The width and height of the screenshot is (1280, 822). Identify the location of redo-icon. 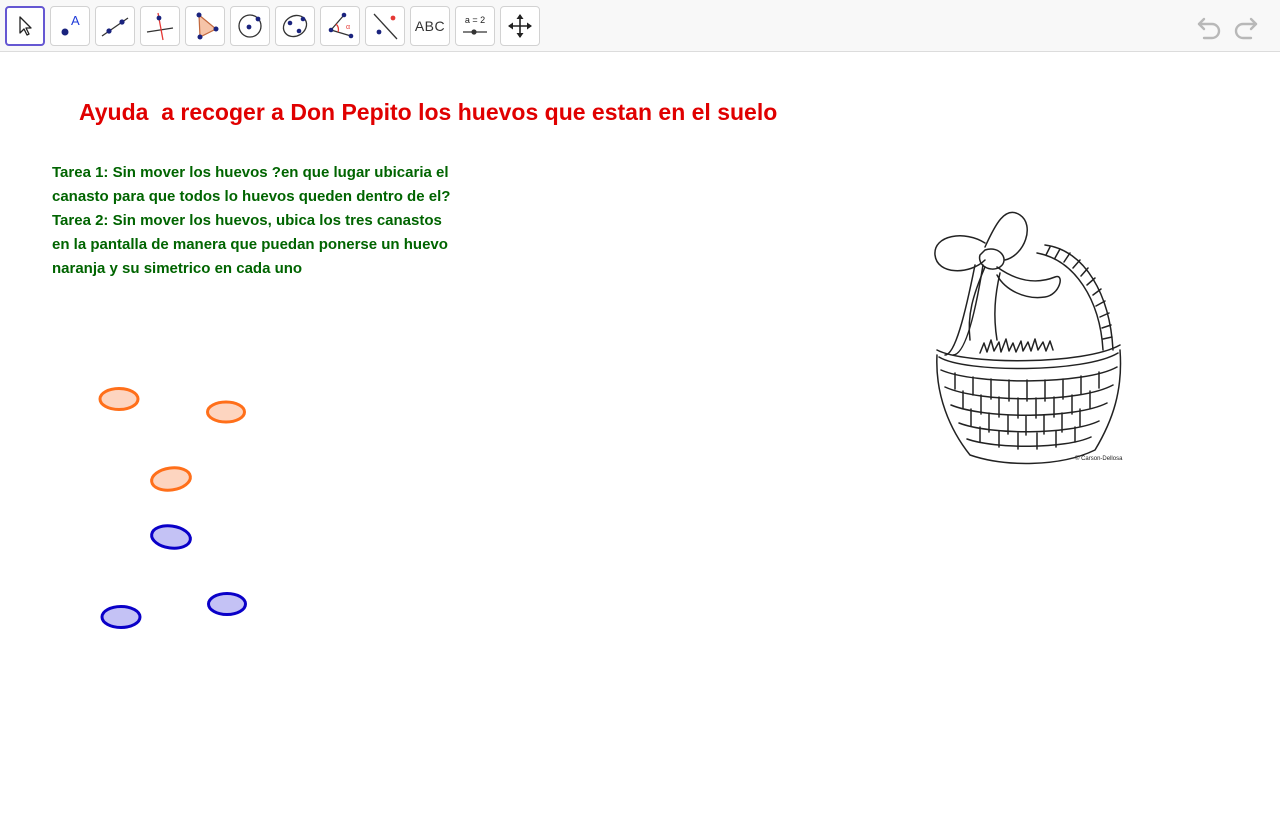
(1246, 28).